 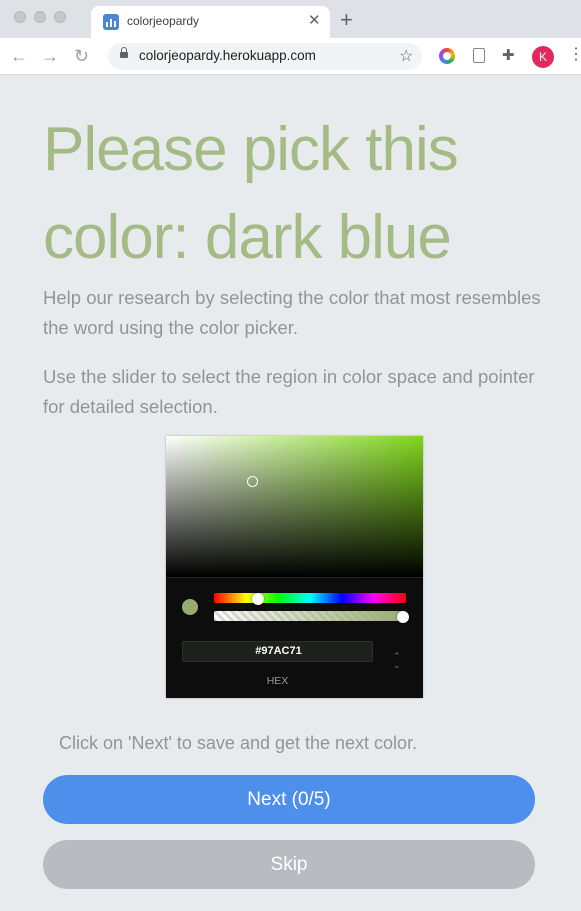 I want to click on menu-icon: ⋮, so click(x=574, y=55).